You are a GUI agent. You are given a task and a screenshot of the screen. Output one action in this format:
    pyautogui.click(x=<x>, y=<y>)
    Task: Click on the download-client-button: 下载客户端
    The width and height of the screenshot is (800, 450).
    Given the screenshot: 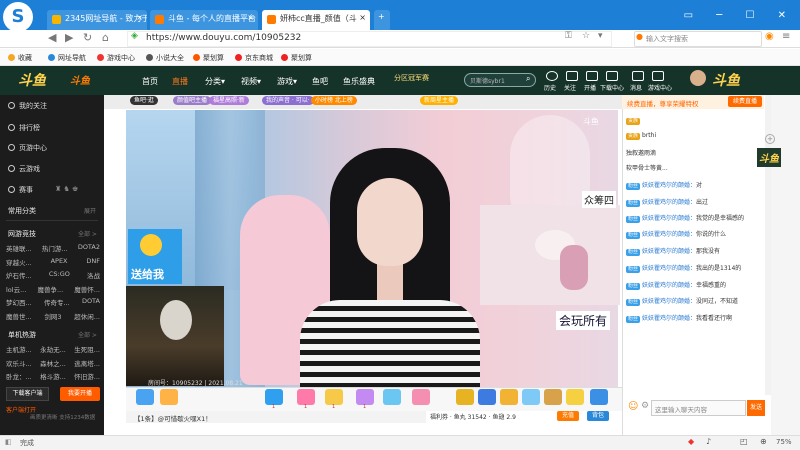 What is the action you would take?
    pyautogui.click(x=27, y=394)
    